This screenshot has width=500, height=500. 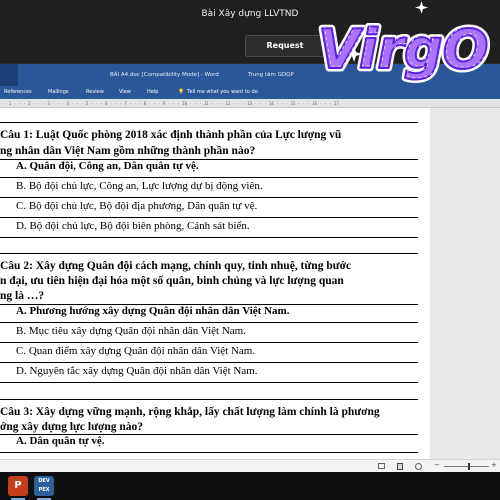 I want to click on zoom-slider, so click(x=466, y=466).